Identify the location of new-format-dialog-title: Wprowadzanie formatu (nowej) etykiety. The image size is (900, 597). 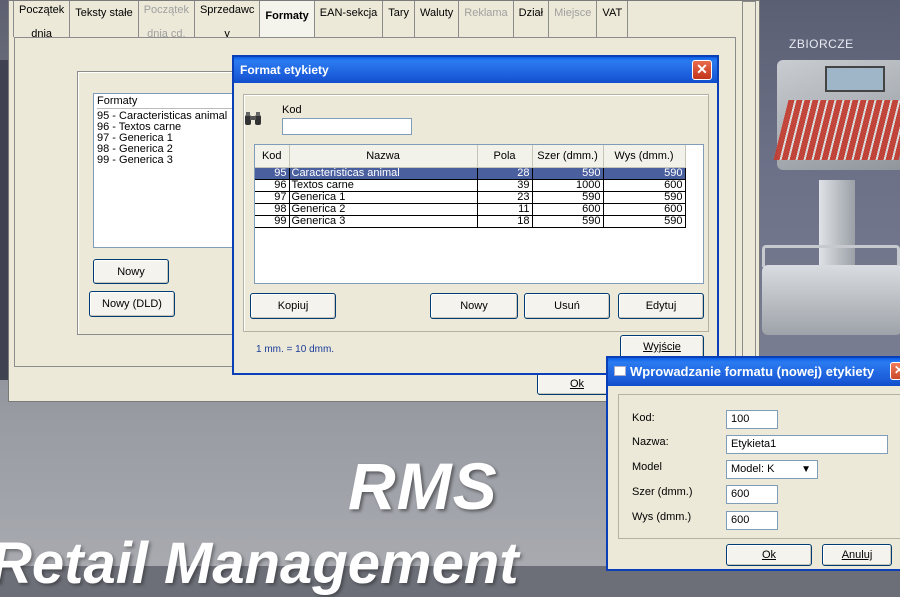
(754, 372).